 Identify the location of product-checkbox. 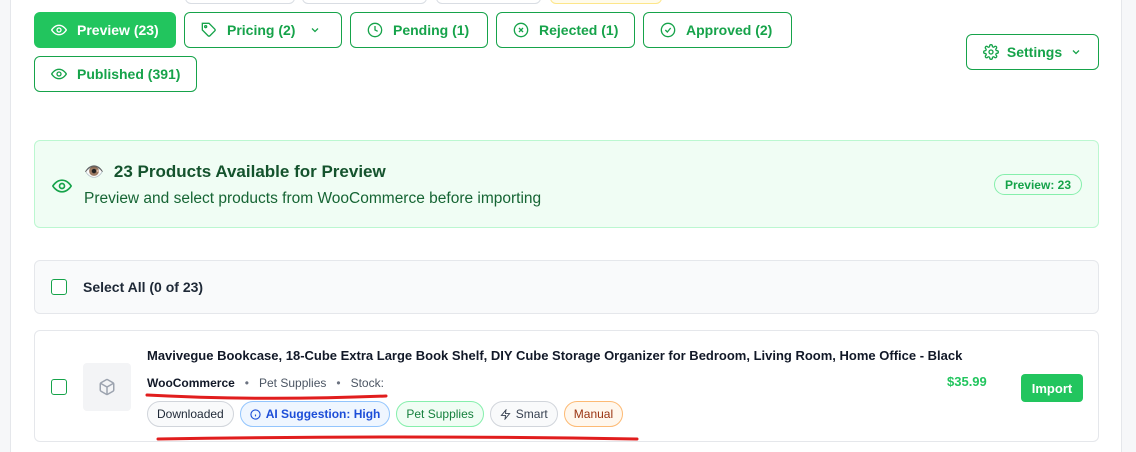
(59, 387).